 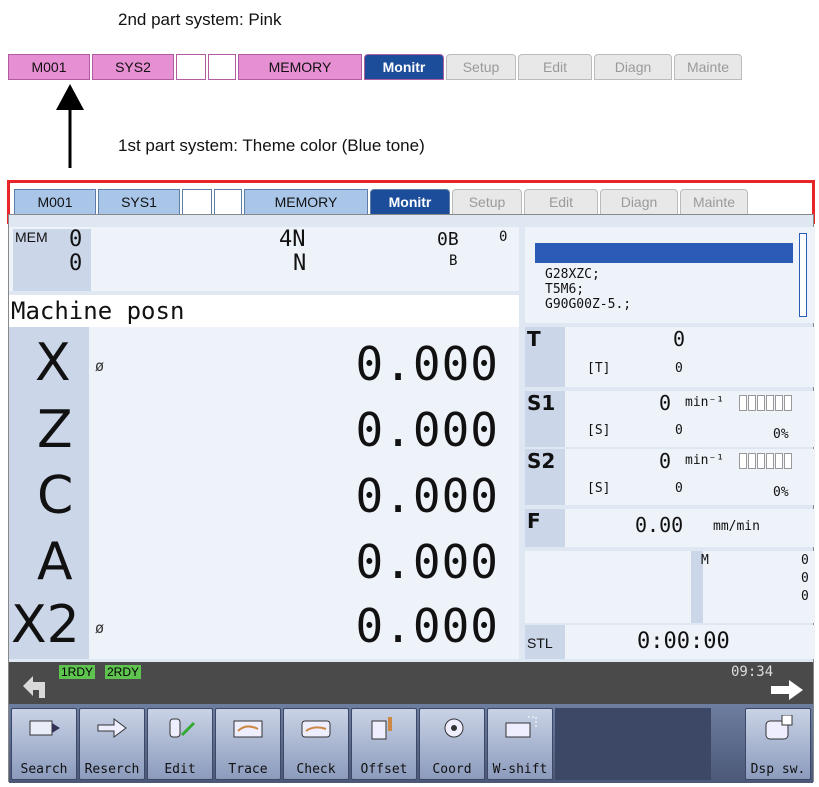 What do you see at coordinates (200, 19) in the screenshot?
I see `caption-second-system: 2nd part system: Pink` at bounding box center [200, 19].